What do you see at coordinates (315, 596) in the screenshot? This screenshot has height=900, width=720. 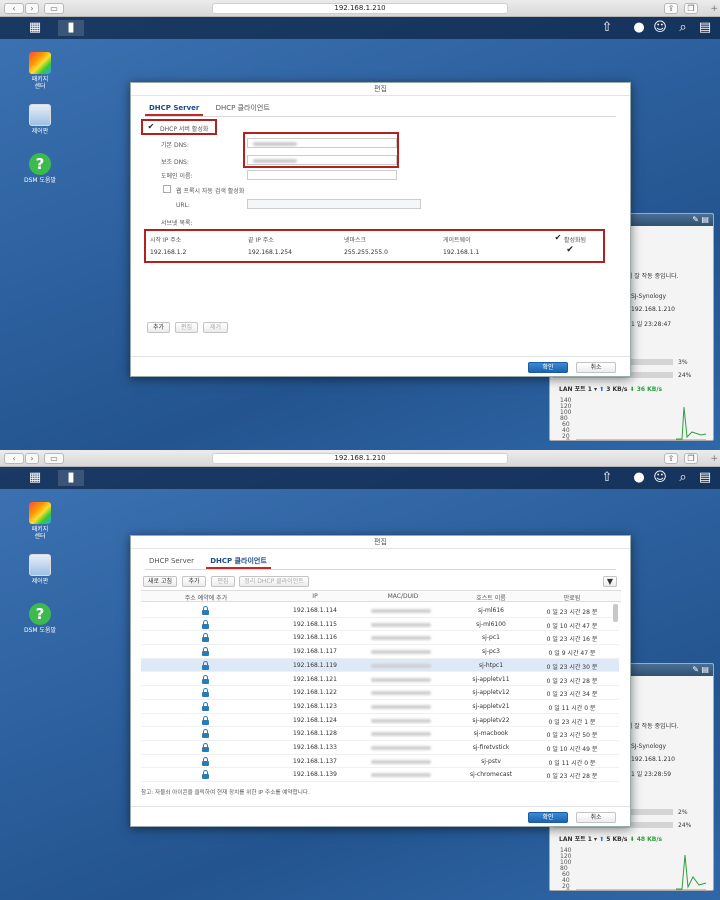 I see `col-ip: IP` at bounding box center [315, 596].